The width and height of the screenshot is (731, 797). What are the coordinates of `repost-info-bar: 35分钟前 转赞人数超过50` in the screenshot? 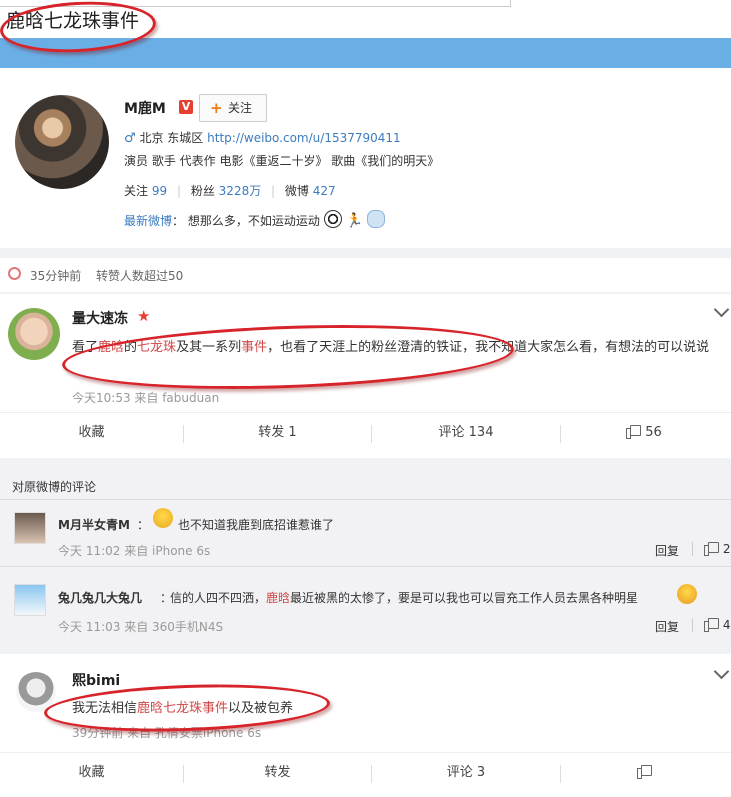 It's located at (365, 275).